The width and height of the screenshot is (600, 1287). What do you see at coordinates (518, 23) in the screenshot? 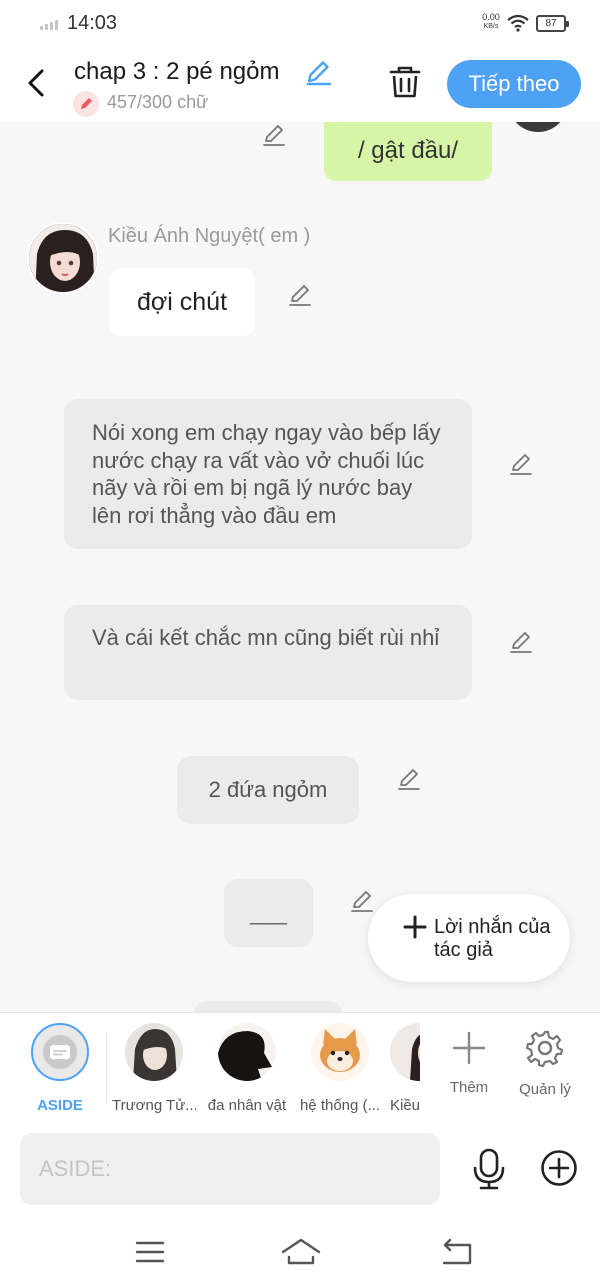
I see `wifi-icon` at bounding box center [518, 23].